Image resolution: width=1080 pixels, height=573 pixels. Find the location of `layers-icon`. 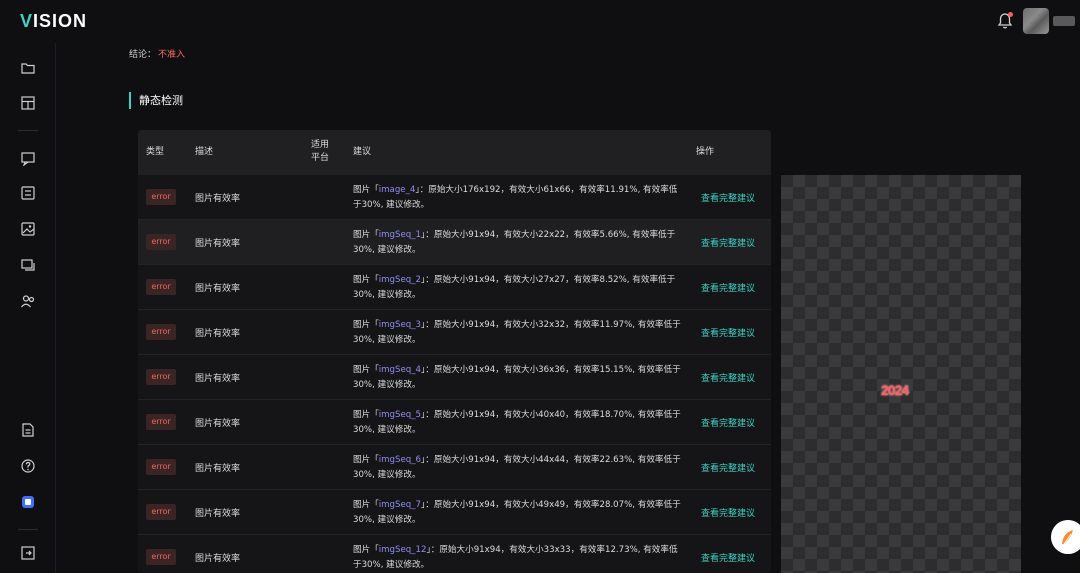

layers-icon is located at coordinates (28, 265).